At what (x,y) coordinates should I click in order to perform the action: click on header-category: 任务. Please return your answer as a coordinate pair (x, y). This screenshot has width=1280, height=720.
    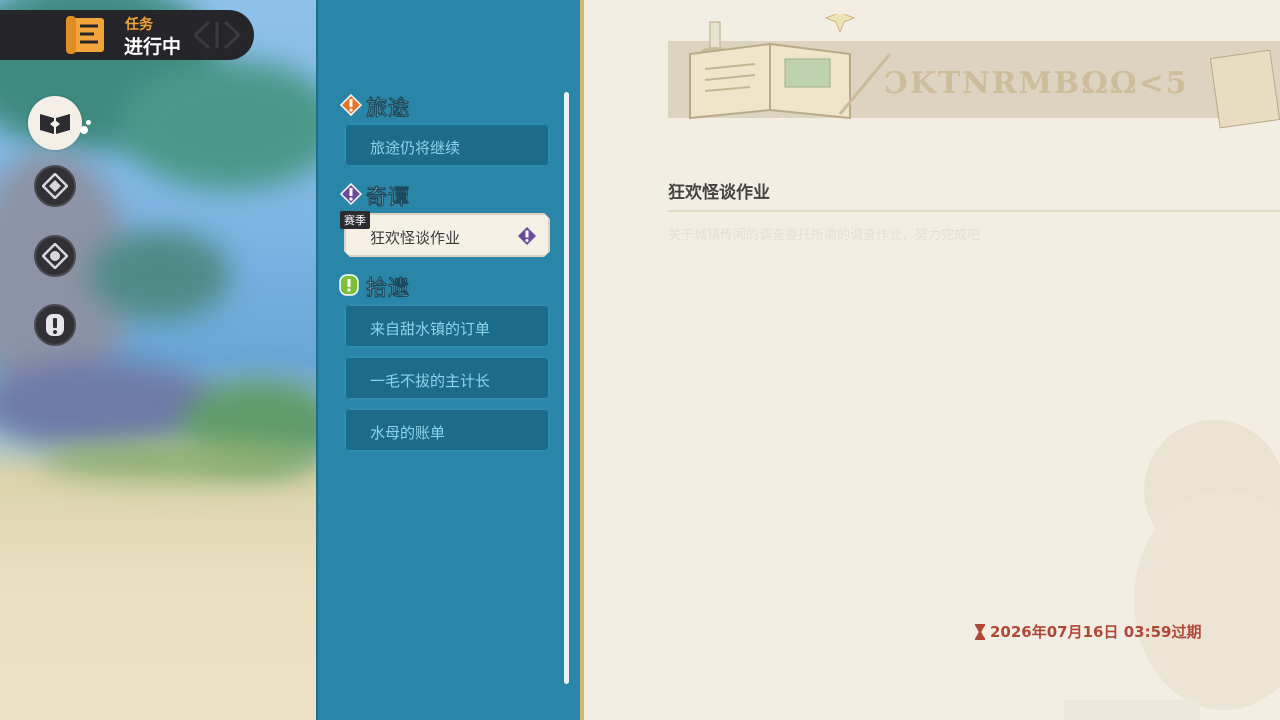
    Looking at the image, I should click on (139, 25).